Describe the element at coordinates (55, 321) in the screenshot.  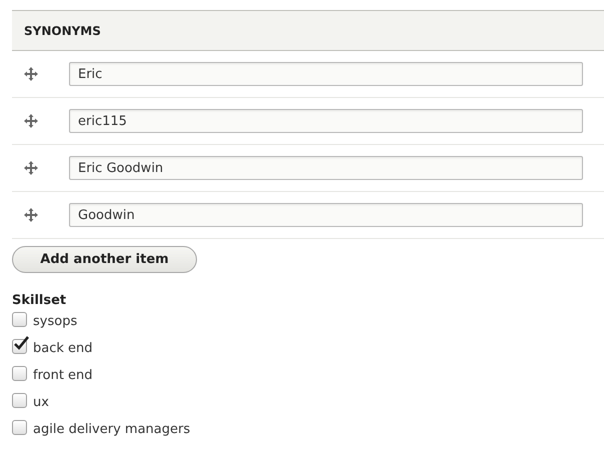
I see `checkbox-label: sysops` at that location.